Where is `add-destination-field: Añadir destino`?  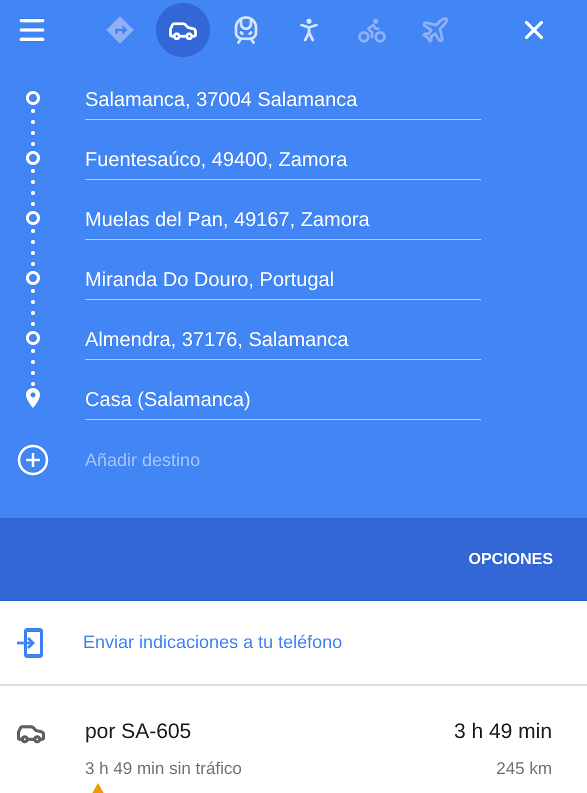 add-destination-field: Añadir destino is located at coordinates (283, 460).